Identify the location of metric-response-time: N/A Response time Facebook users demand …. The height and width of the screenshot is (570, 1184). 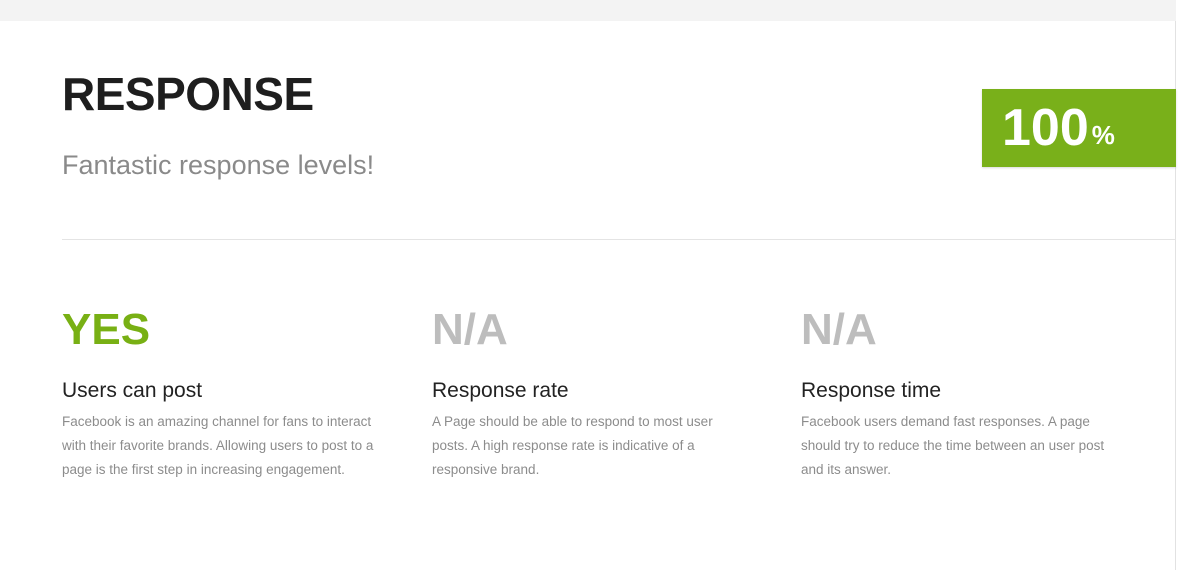
(961, 395).